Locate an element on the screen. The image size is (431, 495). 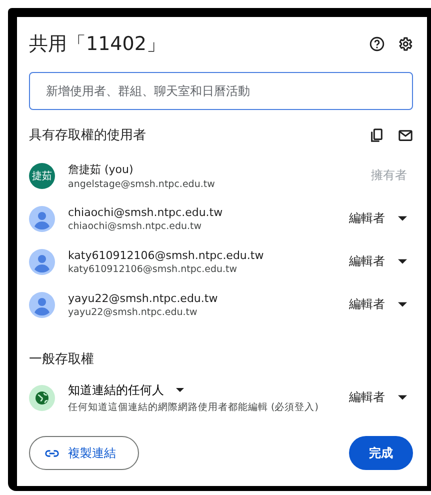
person-email: angelstage@smsh.ntpc.edu.tw is located at coordinates (141, 184).